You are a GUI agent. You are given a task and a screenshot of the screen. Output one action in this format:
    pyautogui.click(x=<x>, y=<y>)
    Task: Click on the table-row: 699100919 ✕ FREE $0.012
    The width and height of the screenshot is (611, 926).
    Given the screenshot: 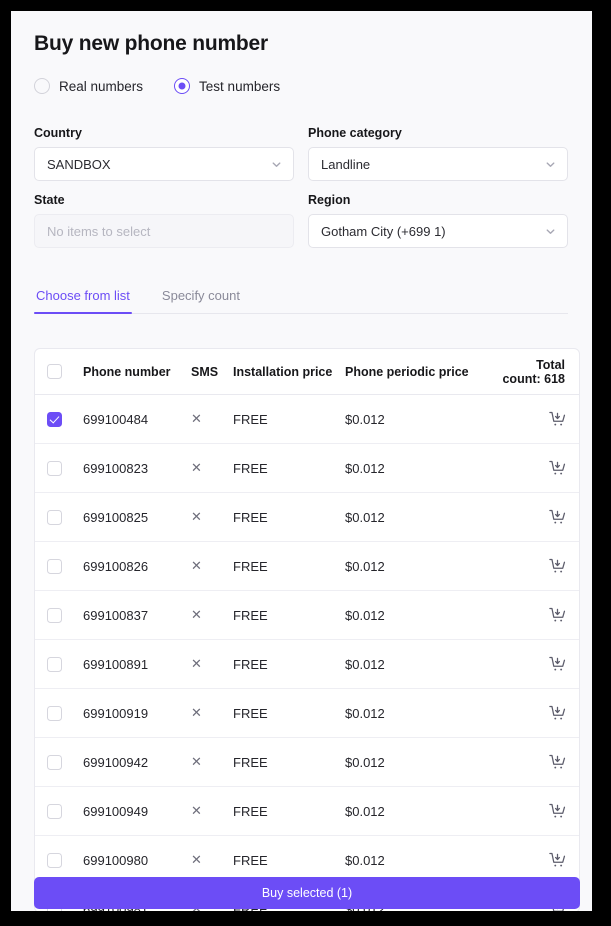 What is the action you would take?
    pyautogui.click(x=307, y=713)
    